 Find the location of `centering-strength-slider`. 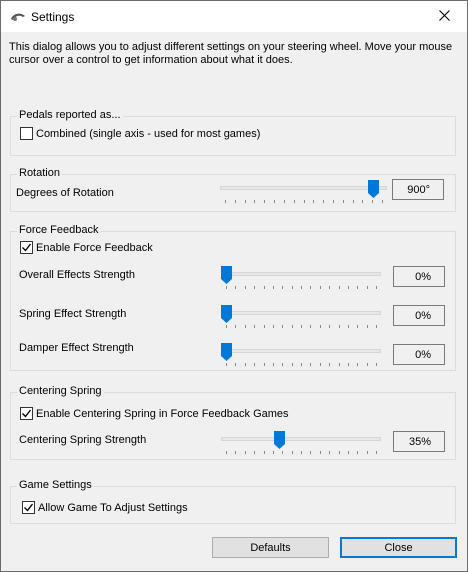

centering-strength-slider is located at coordinates (301, 443).